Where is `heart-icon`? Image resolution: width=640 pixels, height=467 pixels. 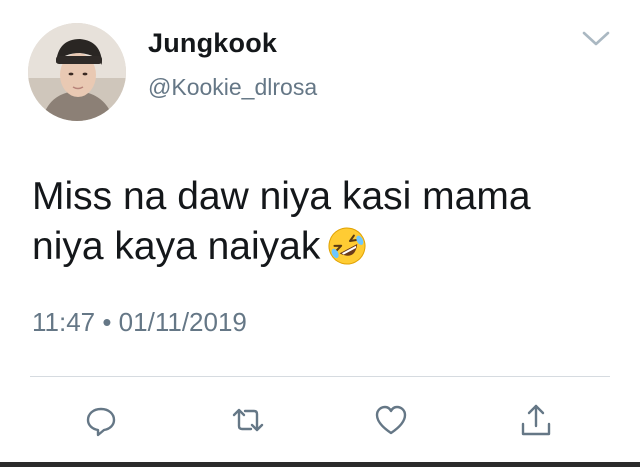
heart-icon is located at coordinates (391, 420).